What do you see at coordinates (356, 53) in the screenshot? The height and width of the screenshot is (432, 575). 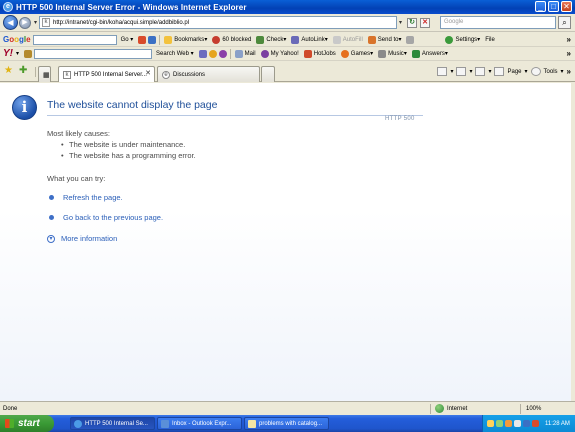 I see `games-button: Games ▾` at bounding box center [356, 53].